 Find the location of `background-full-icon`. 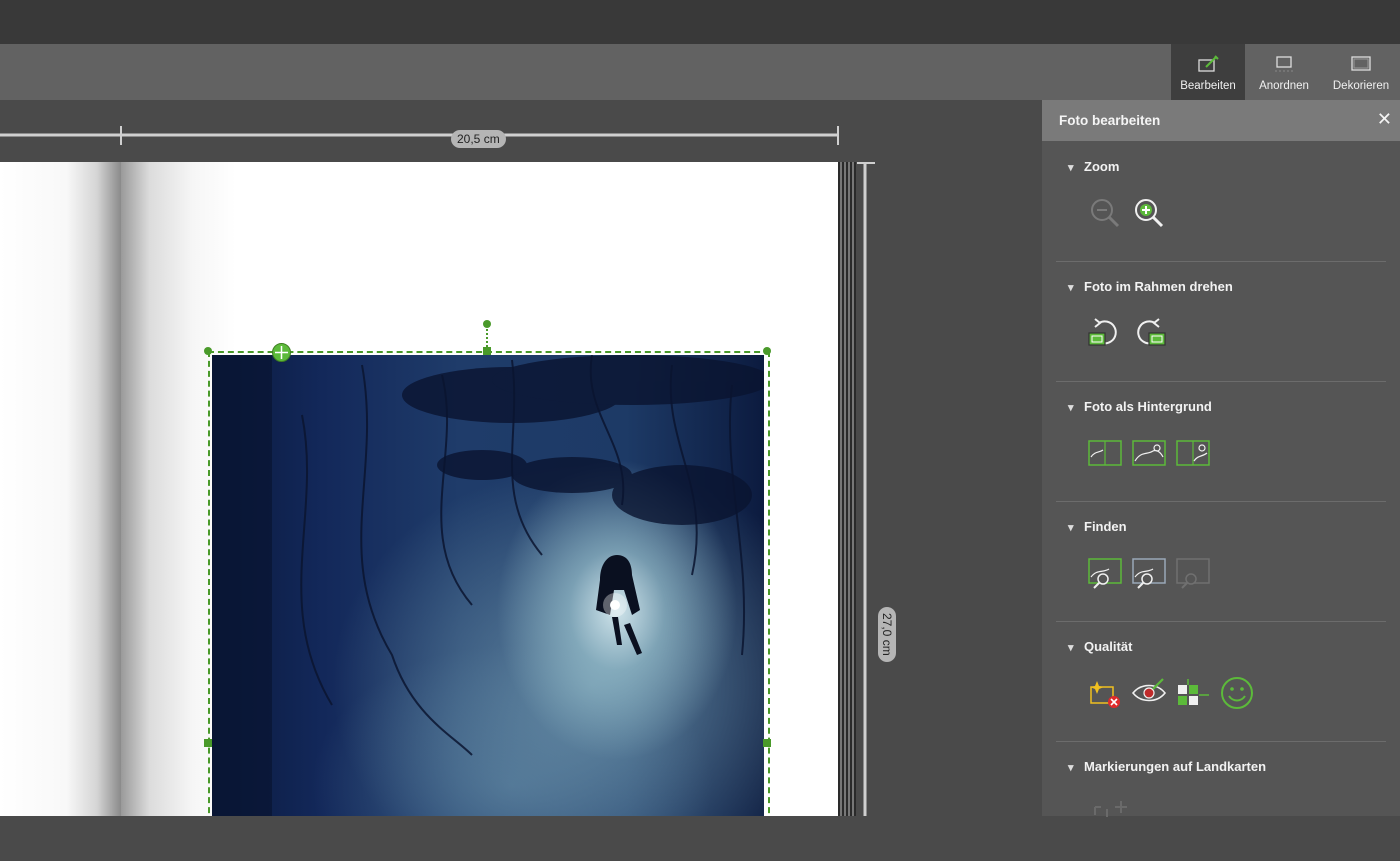

background-full-icon is located at coordinates (1149, 453).